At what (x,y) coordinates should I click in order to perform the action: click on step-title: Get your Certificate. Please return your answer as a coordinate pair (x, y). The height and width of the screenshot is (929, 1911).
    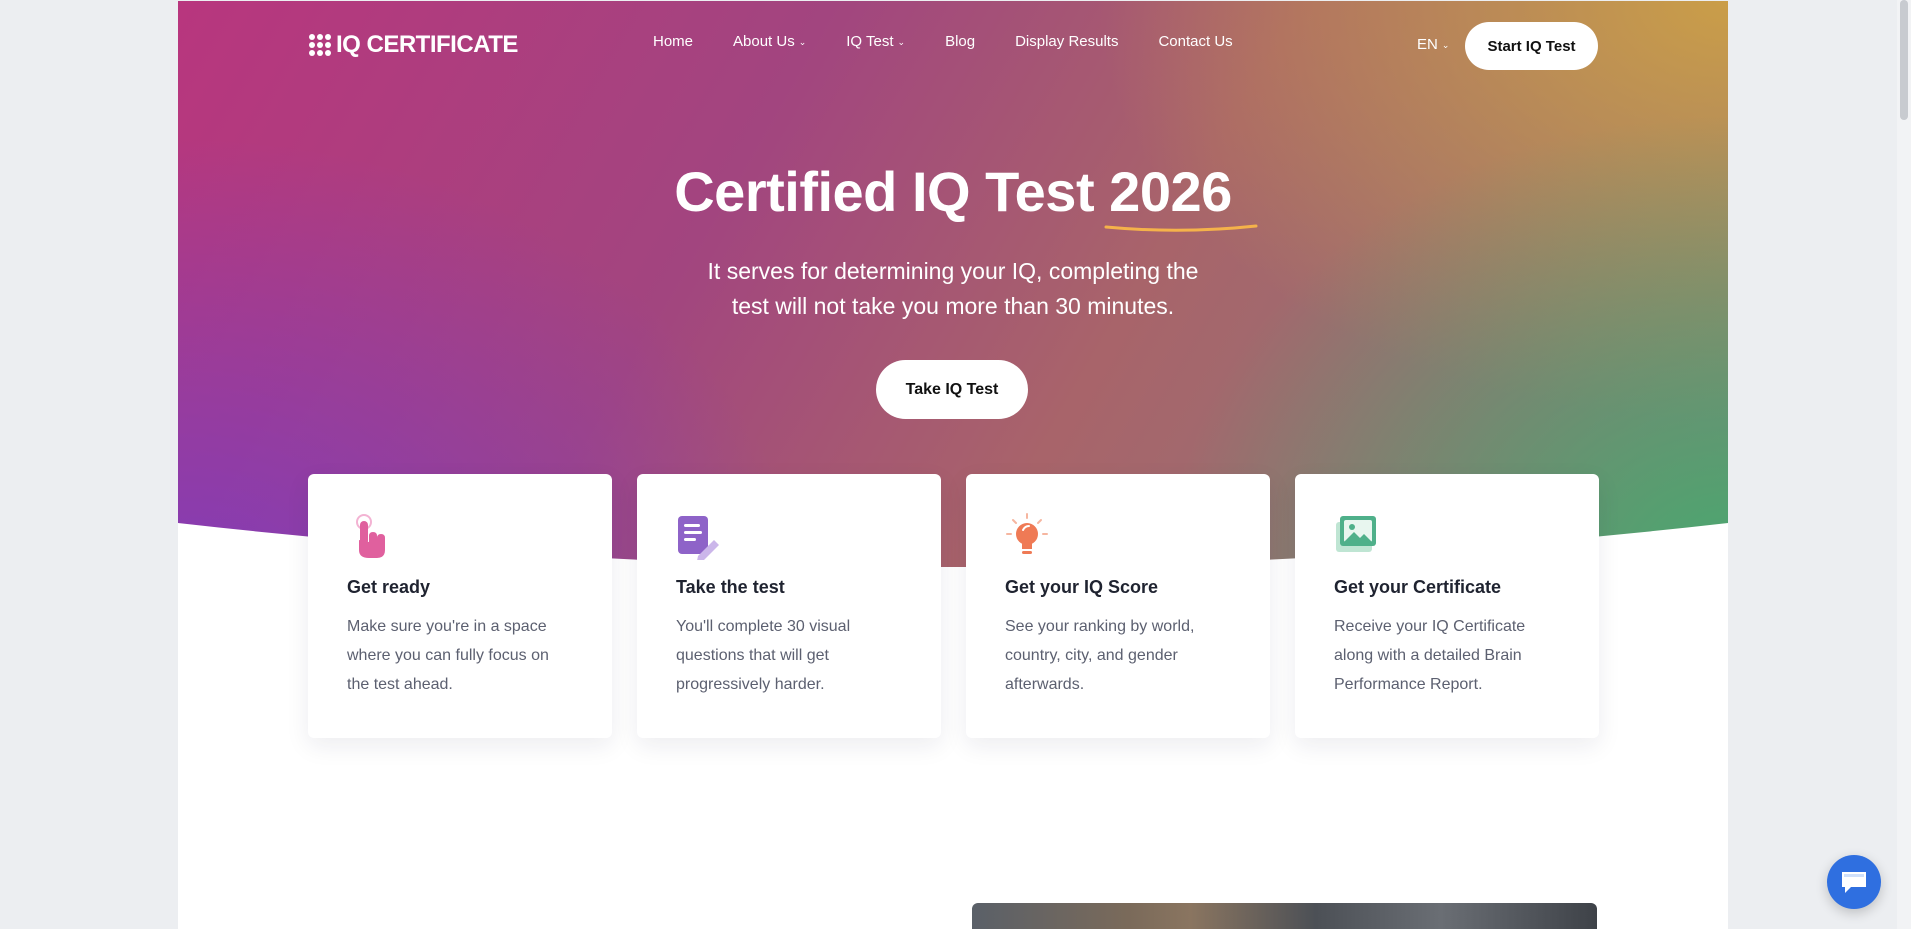
    Looking at the image, I should click on (1418, 587).